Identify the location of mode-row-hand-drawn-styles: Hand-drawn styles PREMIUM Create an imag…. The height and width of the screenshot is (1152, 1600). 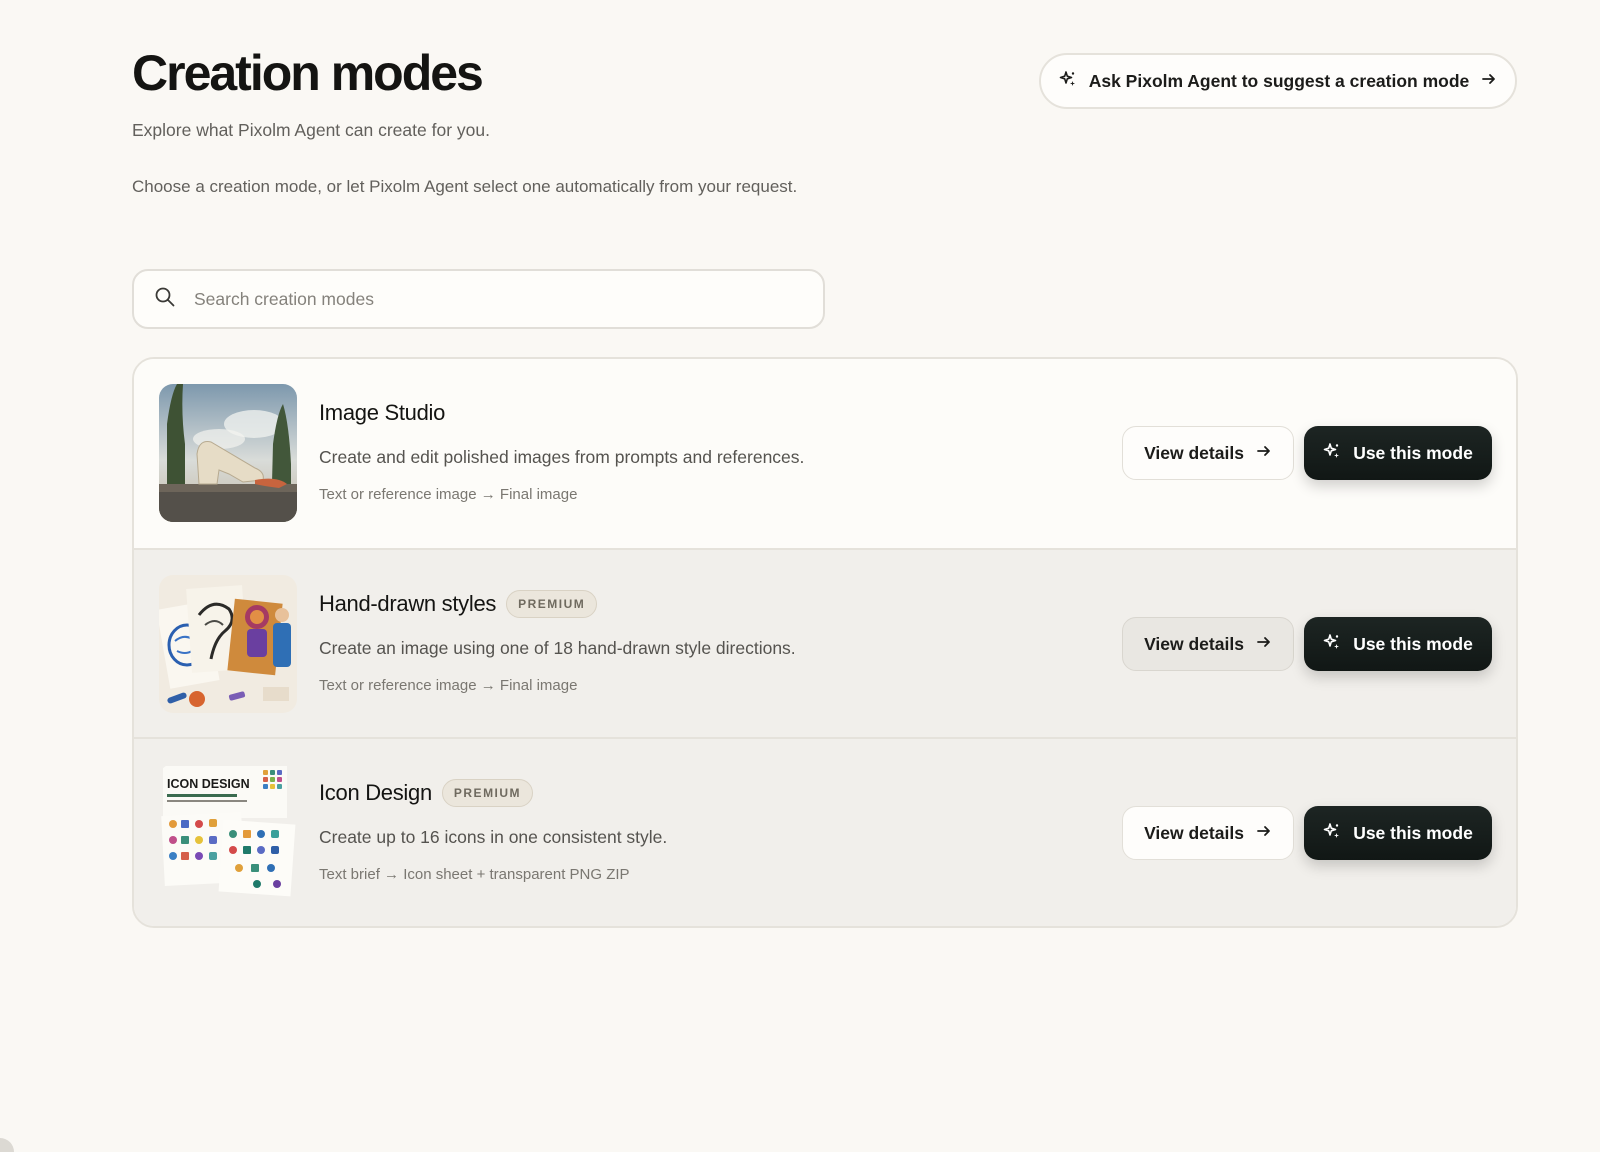
(825, 642).